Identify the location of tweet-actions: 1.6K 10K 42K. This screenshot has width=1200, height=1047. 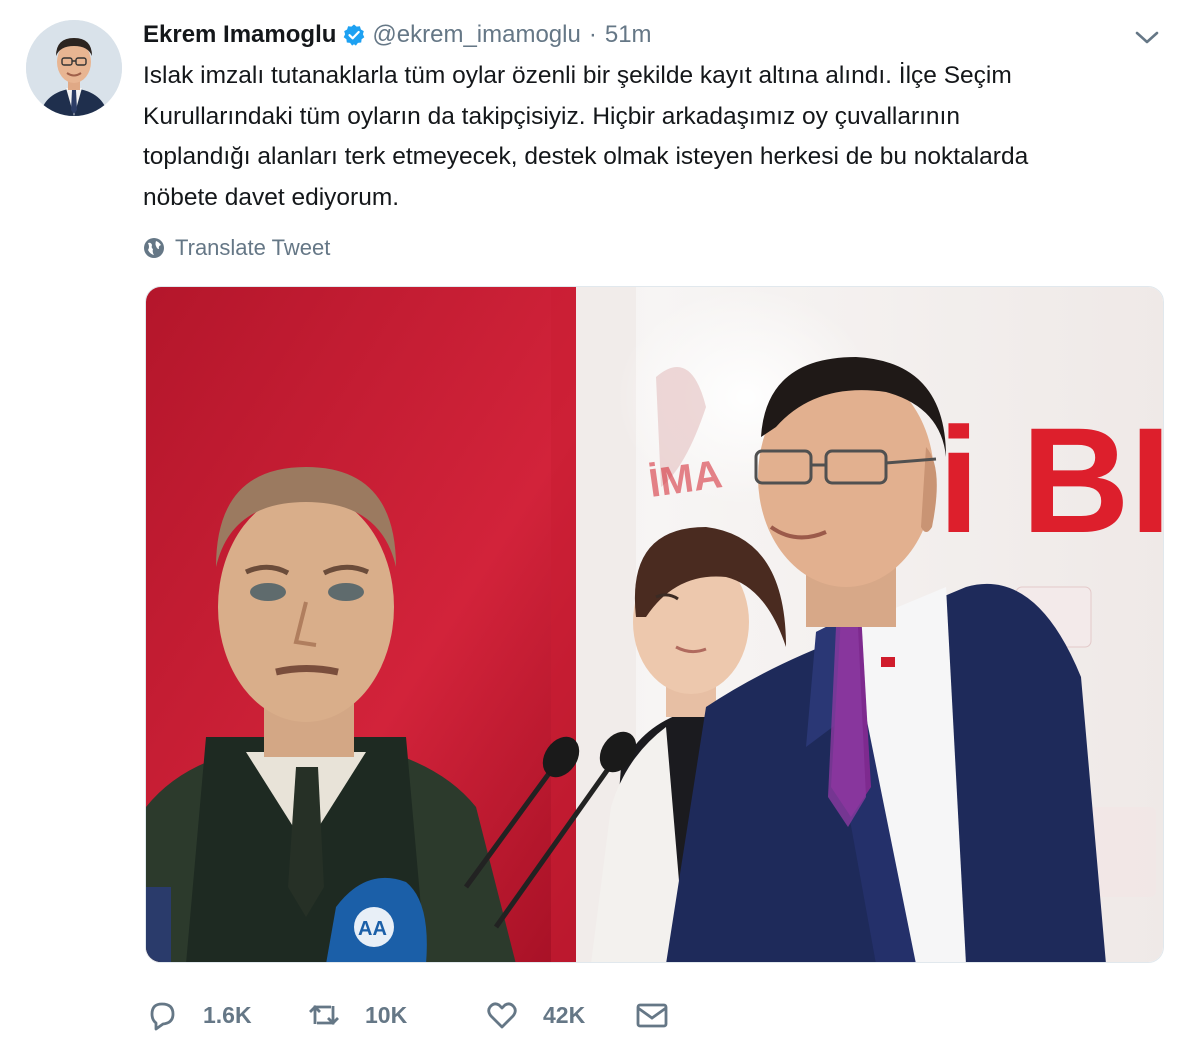
(407, 1015).